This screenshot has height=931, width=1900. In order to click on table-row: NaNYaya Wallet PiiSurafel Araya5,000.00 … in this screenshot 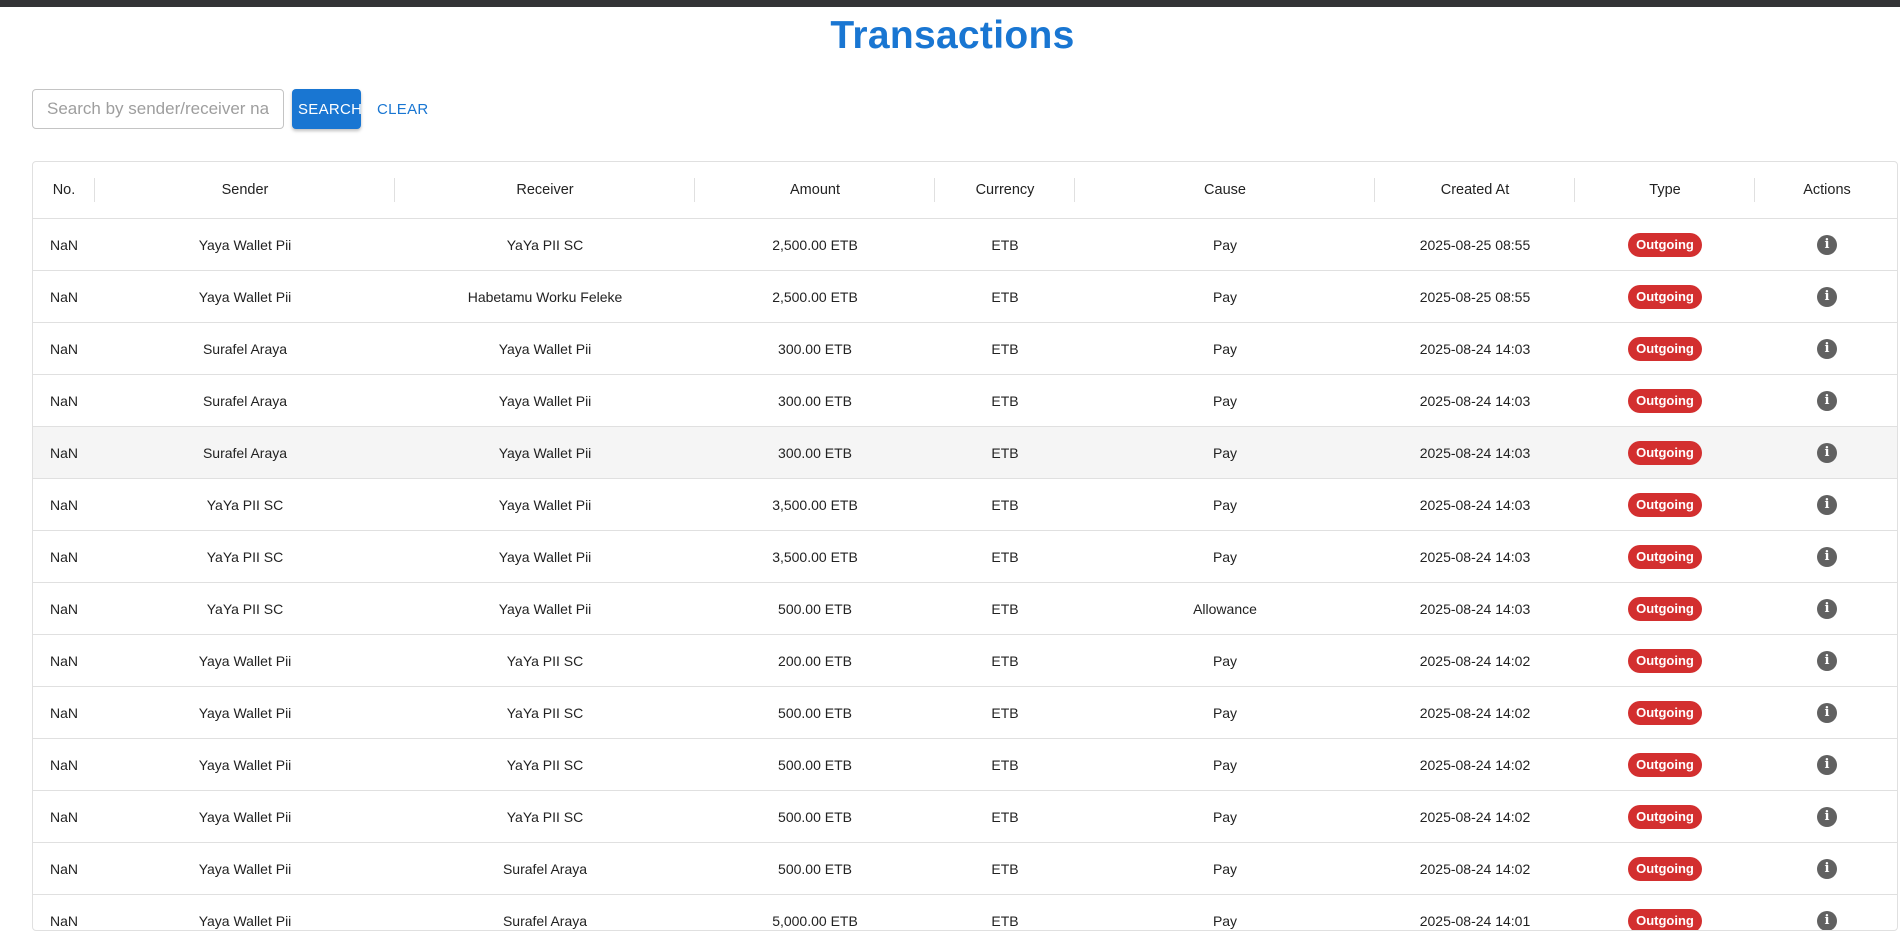, I will do `click(965, 913)`.